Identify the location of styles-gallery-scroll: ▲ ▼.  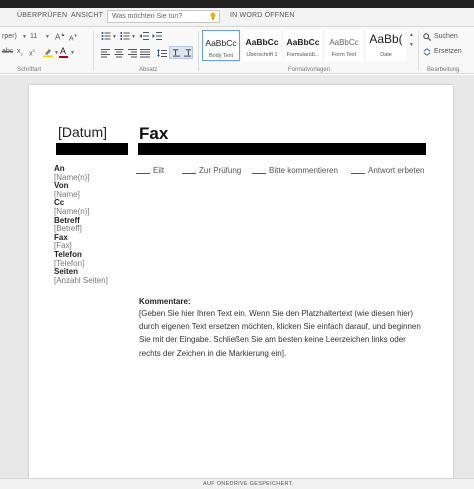
(411, 45).